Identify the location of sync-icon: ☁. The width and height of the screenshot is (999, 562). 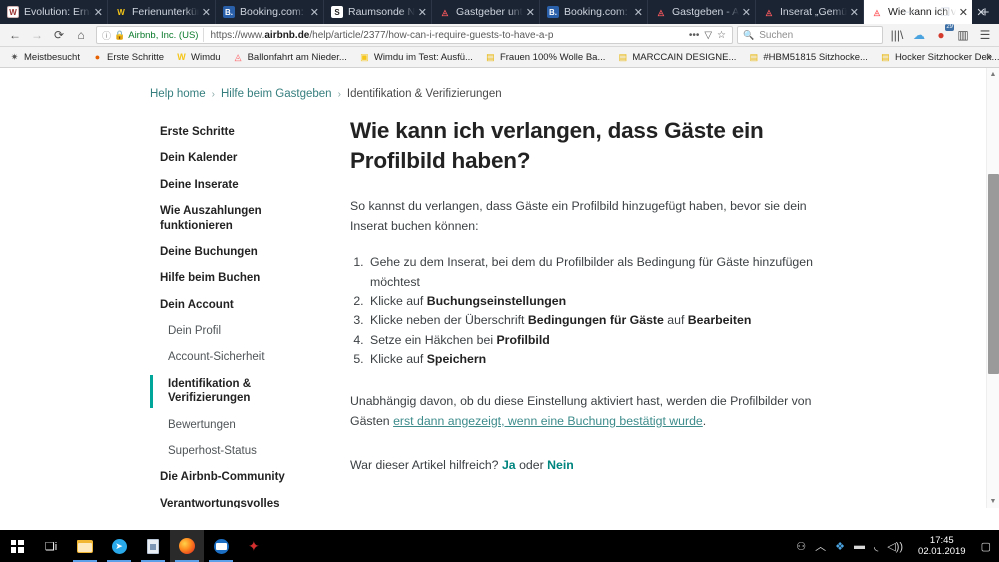
(919, 35).